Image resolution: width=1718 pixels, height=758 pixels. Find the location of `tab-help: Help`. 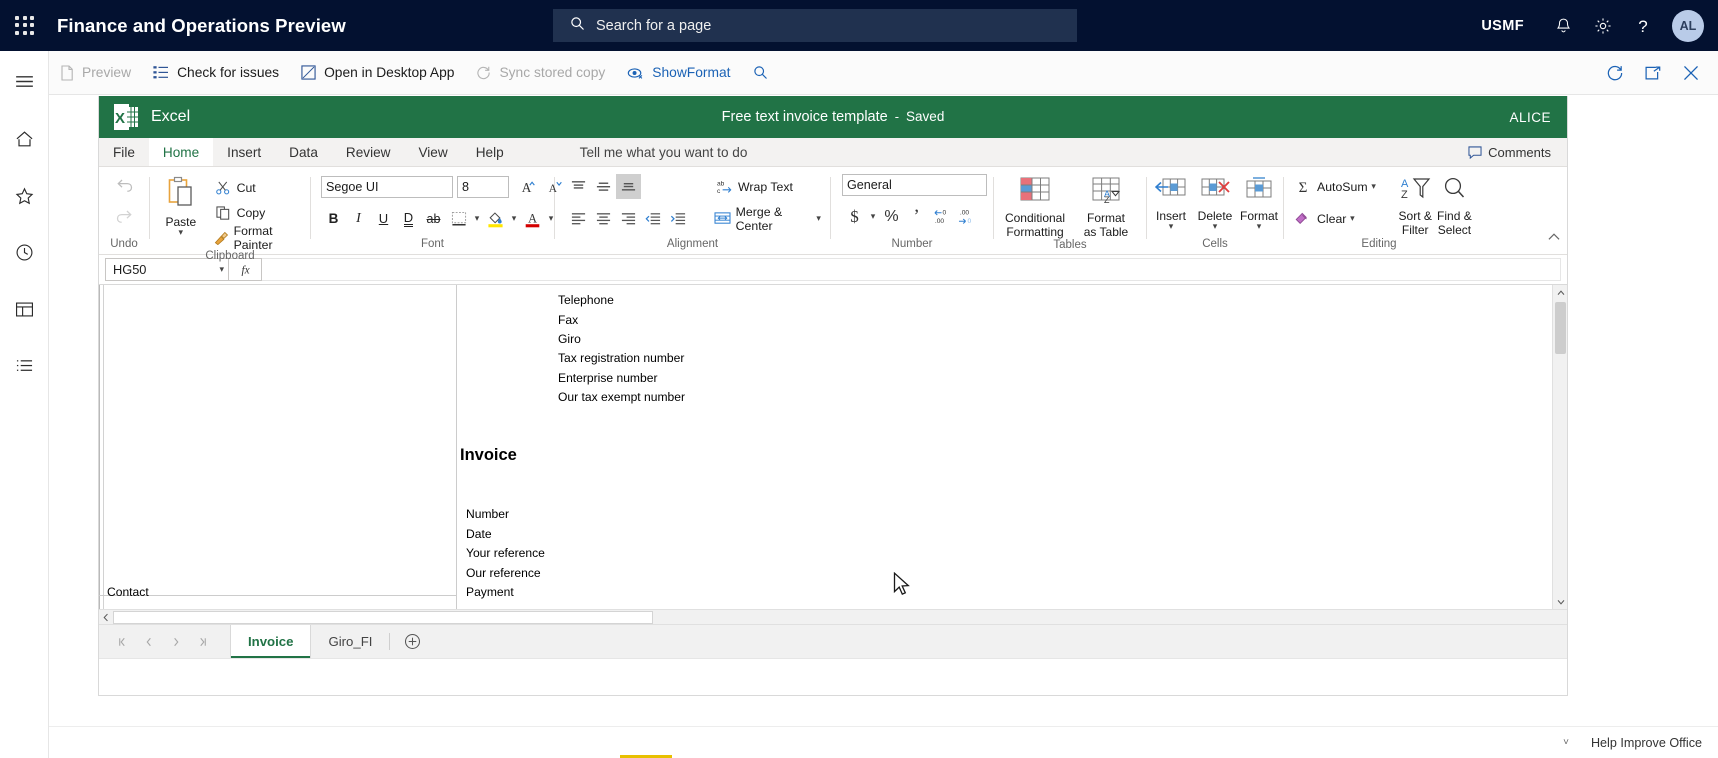

tab-help: Help is located at coordinates (490, 152).